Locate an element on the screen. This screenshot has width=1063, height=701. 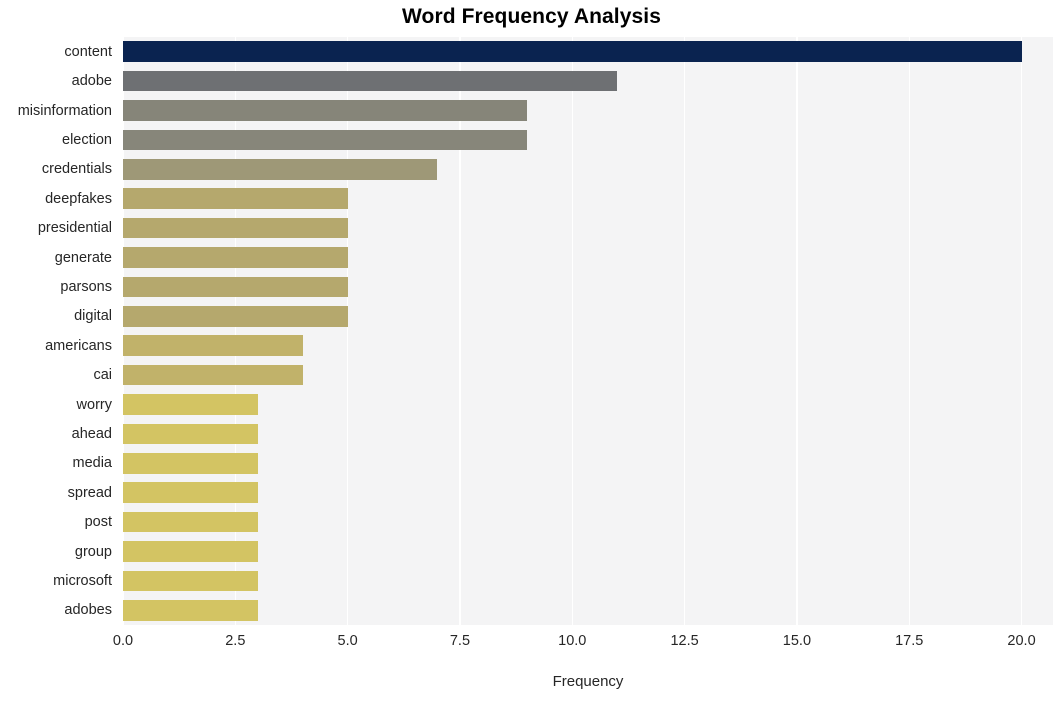
x-tick-label-7.5: 7.5 is located at coordinates (460, 641).